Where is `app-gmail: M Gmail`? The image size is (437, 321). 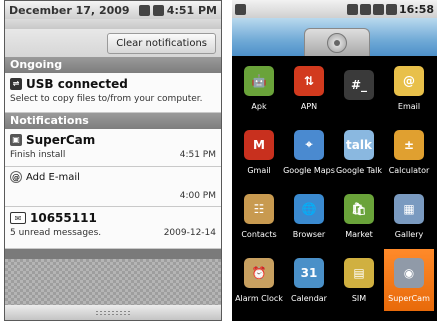
app-gmail: M Gmail is located at coordinates (259, 152).